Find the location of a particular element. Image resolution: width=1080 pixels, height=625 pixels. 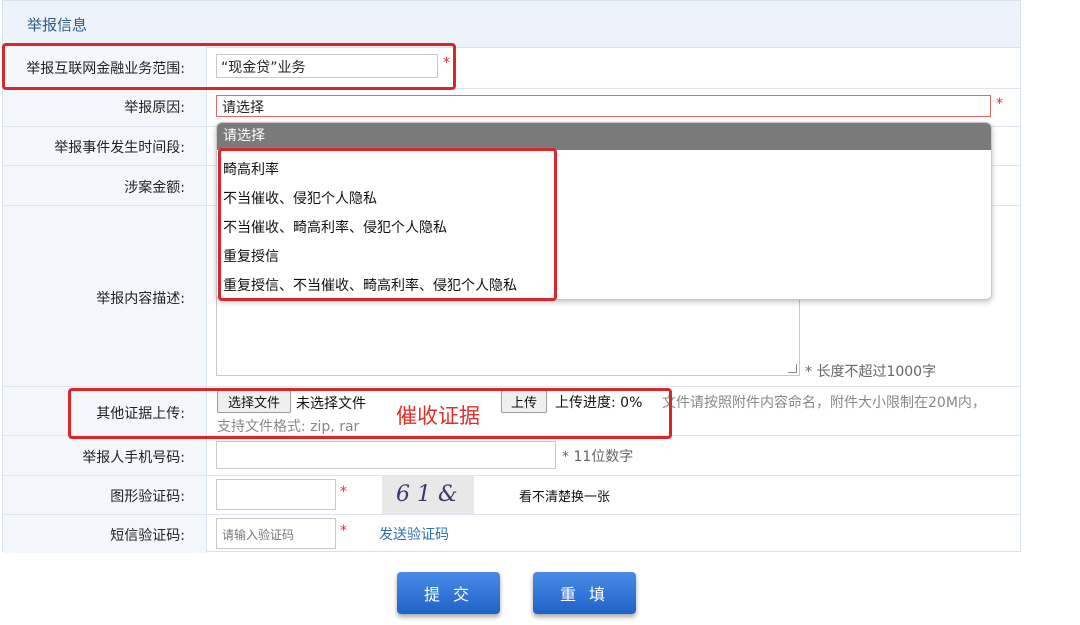

phone-label: 举报人手机号码: is located at coordinates (133, 458).